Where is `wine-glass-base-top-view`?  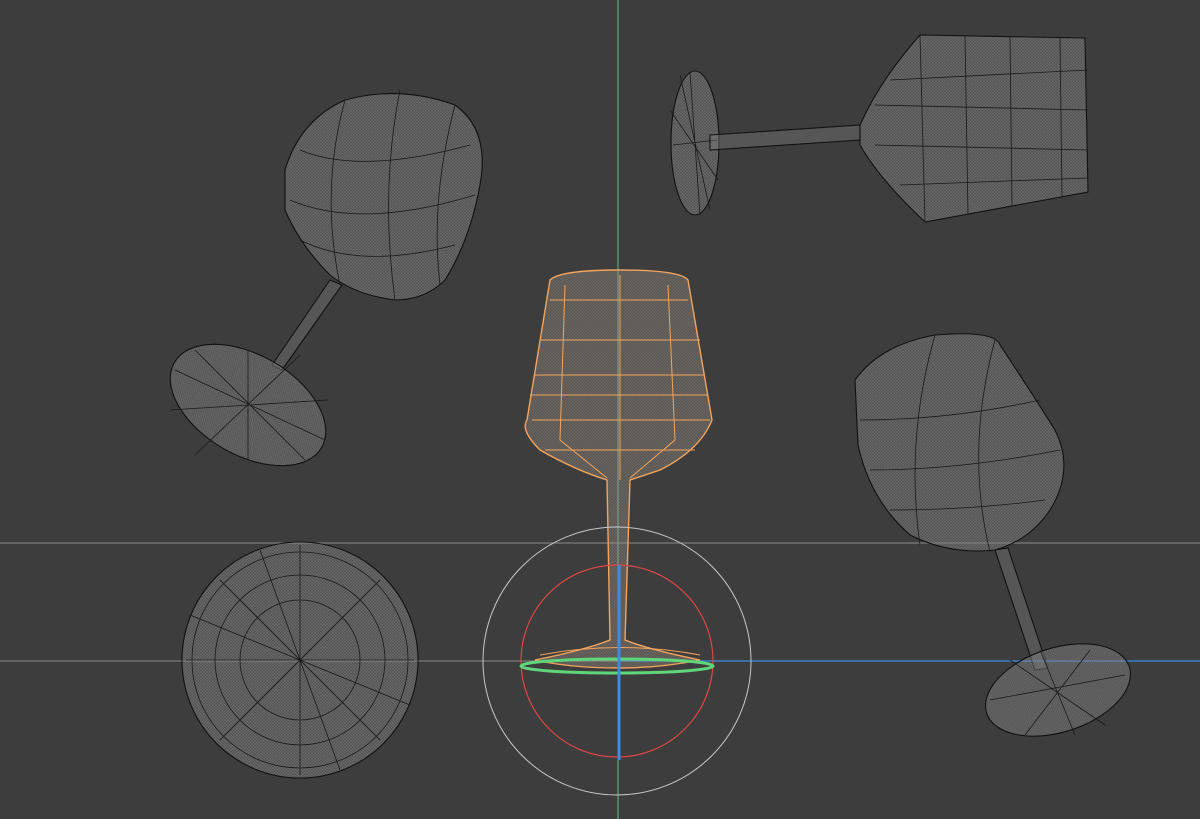
wine-glass-base-top-view is located at coordinates (300, 660).